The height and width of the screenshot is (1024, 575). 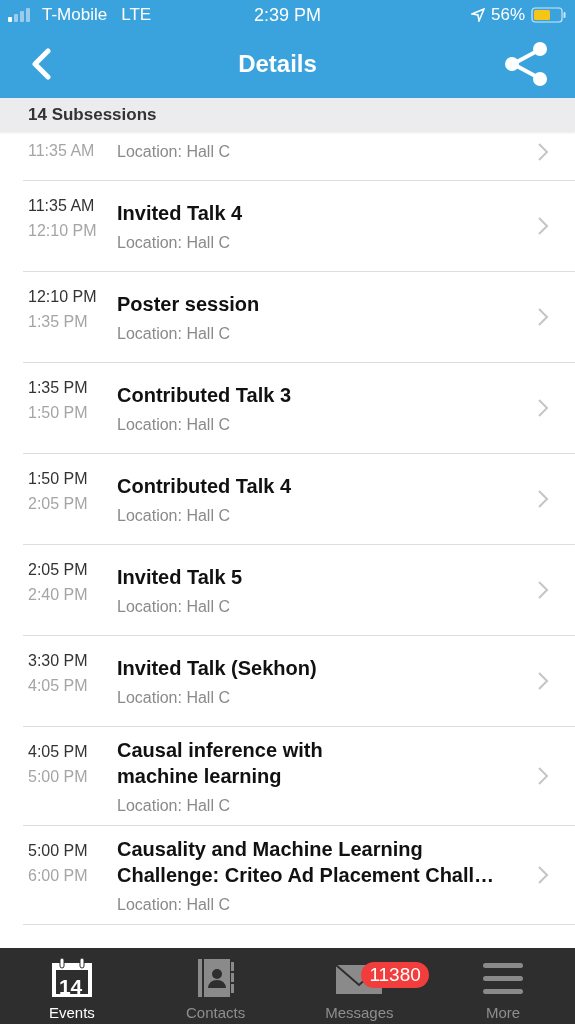 What do you see at coordinates (299, 590) in the screenshot?
I see `session-row: 2:05 PM 2:40 PM Invited Talk 5 Location: Hall C` at bounding box center [299, 590].